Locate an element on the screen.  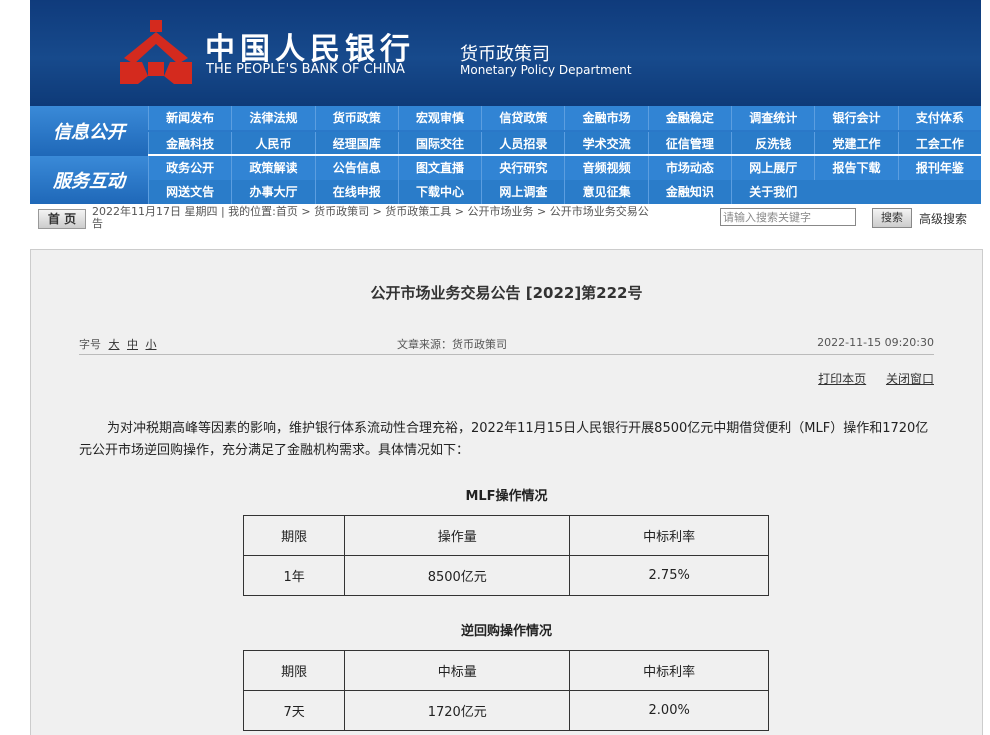
meta-divider is located at coordinates (506, 354).